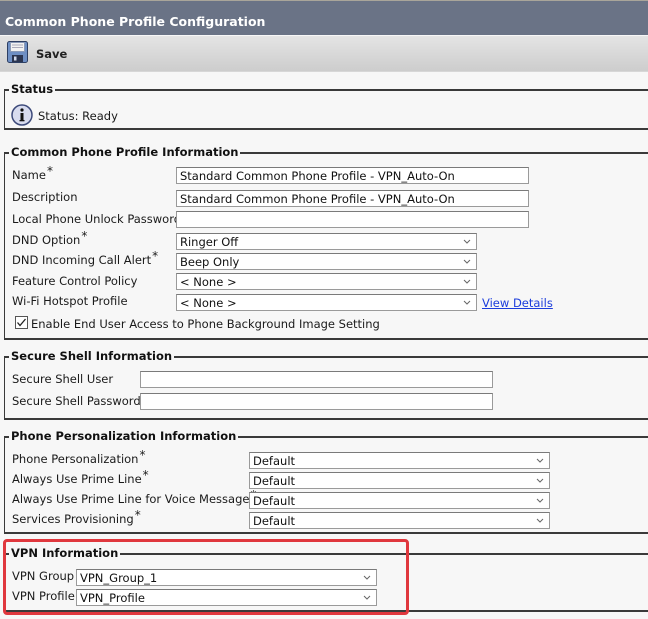  I want to click on dnd-option-label: DND Option*, so click(50, 238).